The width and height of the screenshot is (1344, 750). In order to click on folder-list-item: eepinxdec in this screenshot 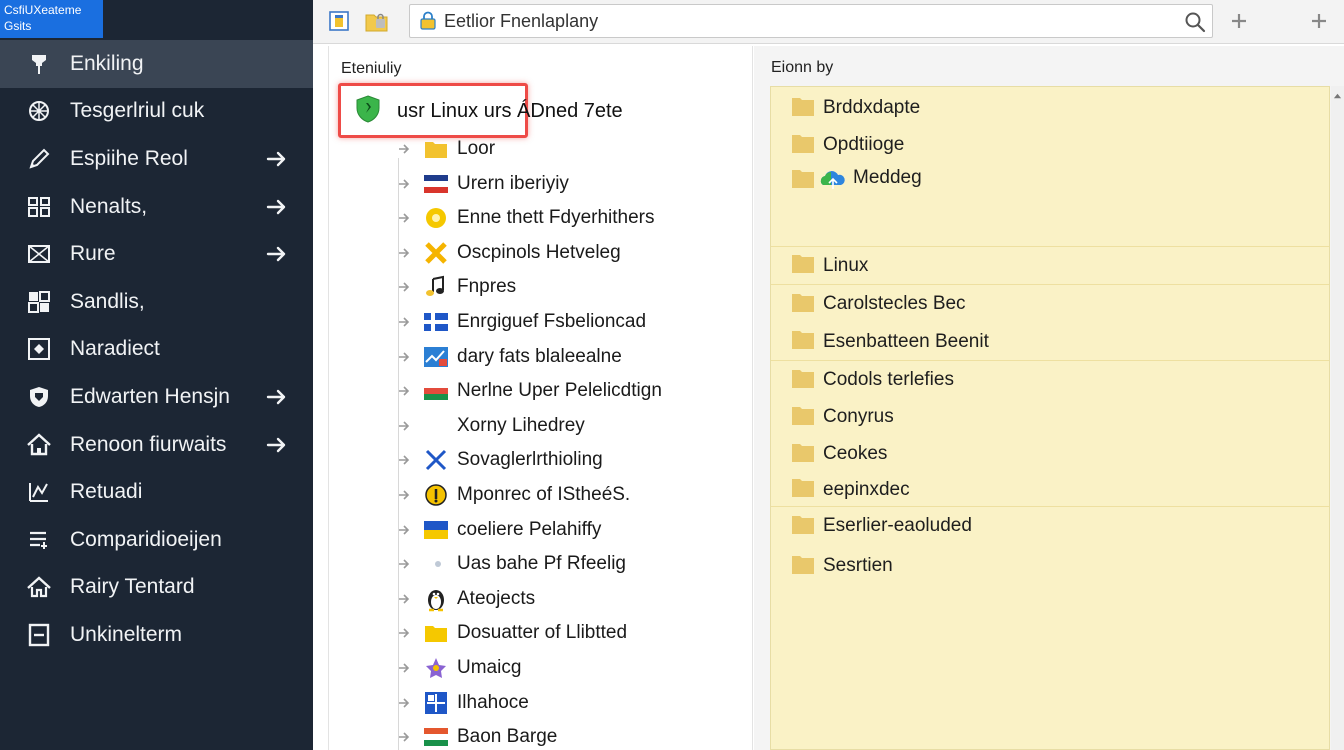, I will do `click(1050, 490)`.